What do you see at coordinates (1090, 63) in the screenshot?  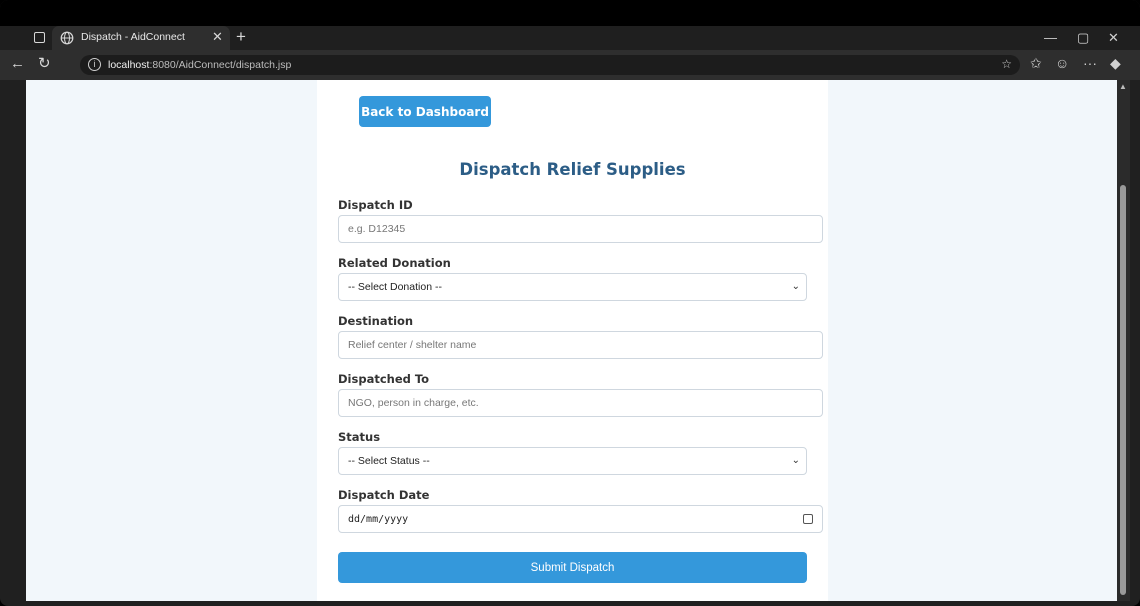 I see `more-menu-icon: ···` at bounding box center [1090, 63].